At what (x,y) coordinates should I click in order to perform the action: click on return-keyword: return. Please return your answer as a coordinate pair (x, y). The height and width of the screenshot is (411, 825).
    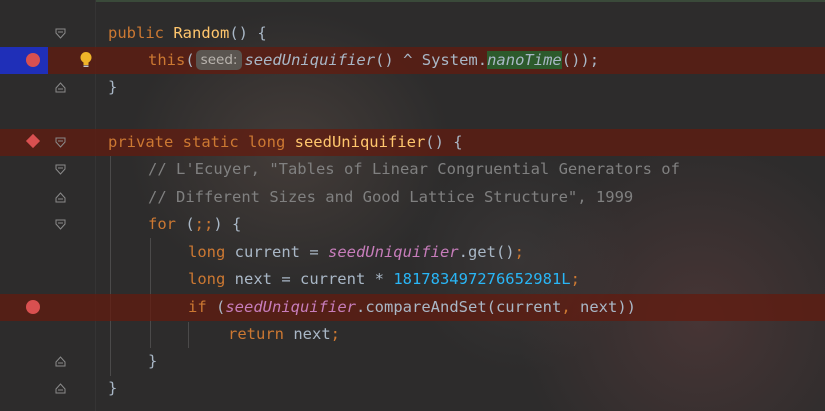
    Looking at the image, I should click on (256, 334).